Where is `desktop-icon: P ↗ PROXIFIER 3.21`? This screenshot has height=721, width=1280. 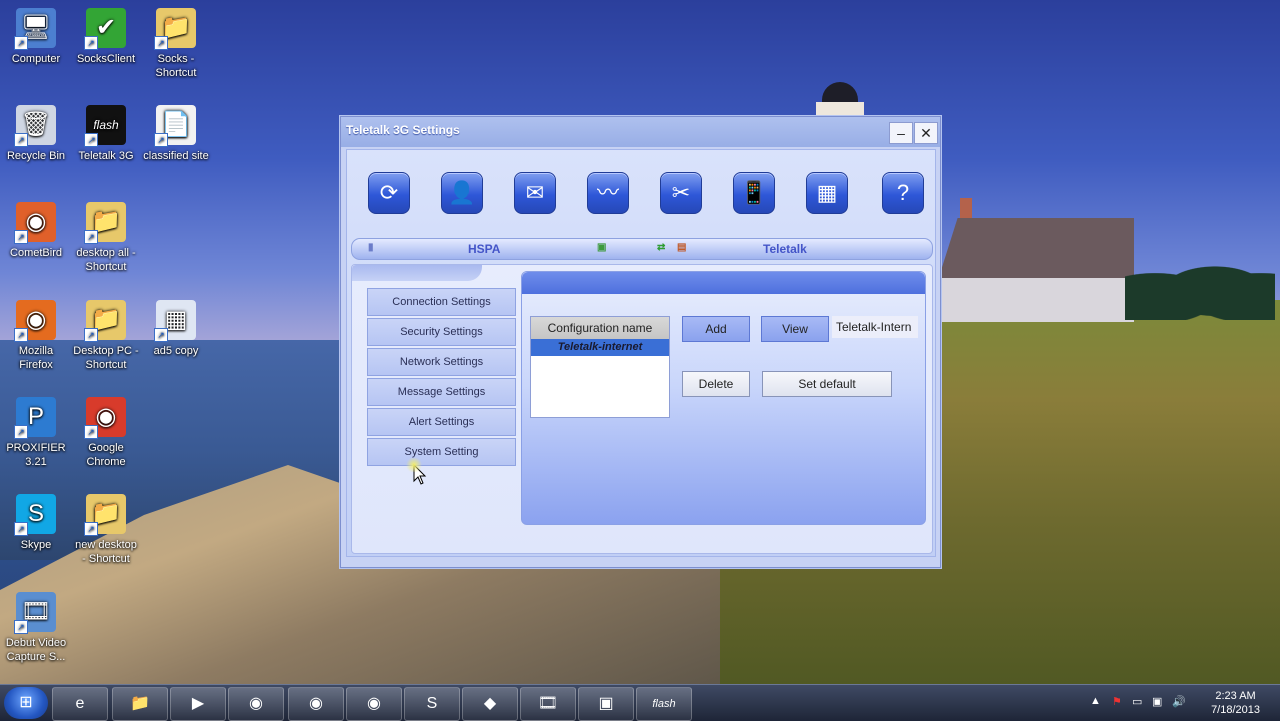
desktop-icon: P ↗ PROXIFIER 3.21 is located at coordinates (36, 433).